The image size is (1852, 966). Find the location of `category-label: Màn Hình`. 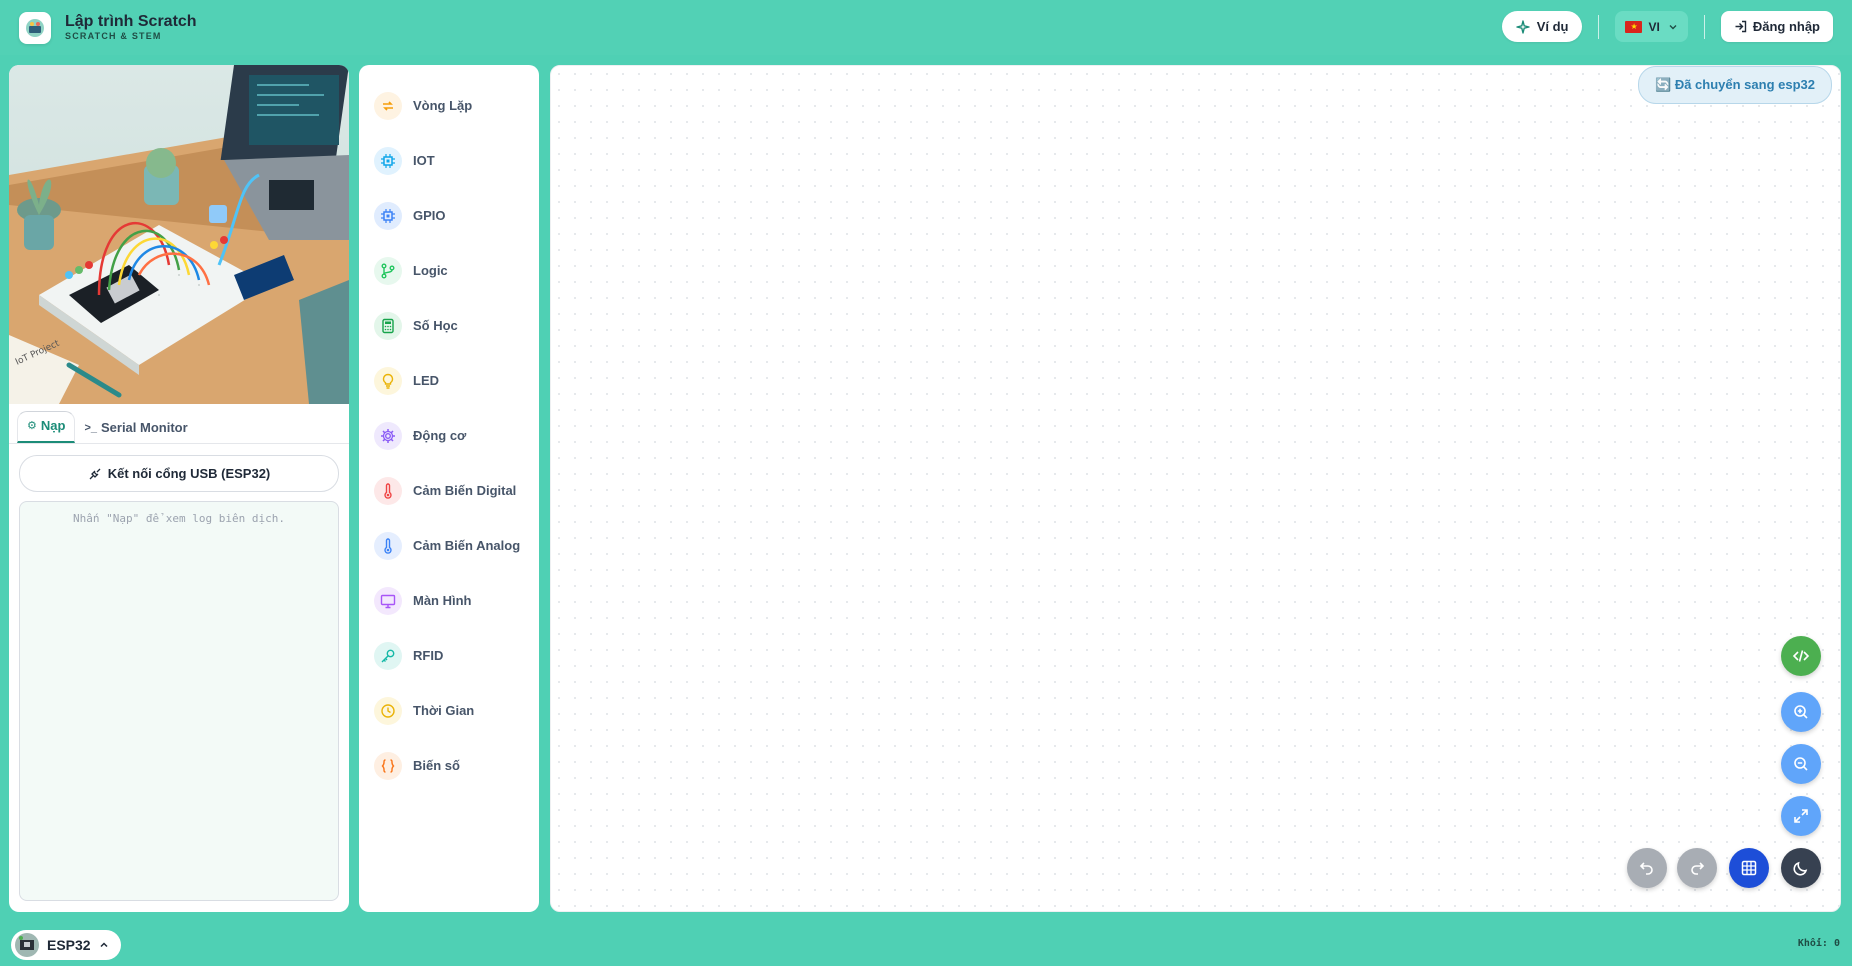

category-label: Màn Hình is located at coordinates (442, 600).